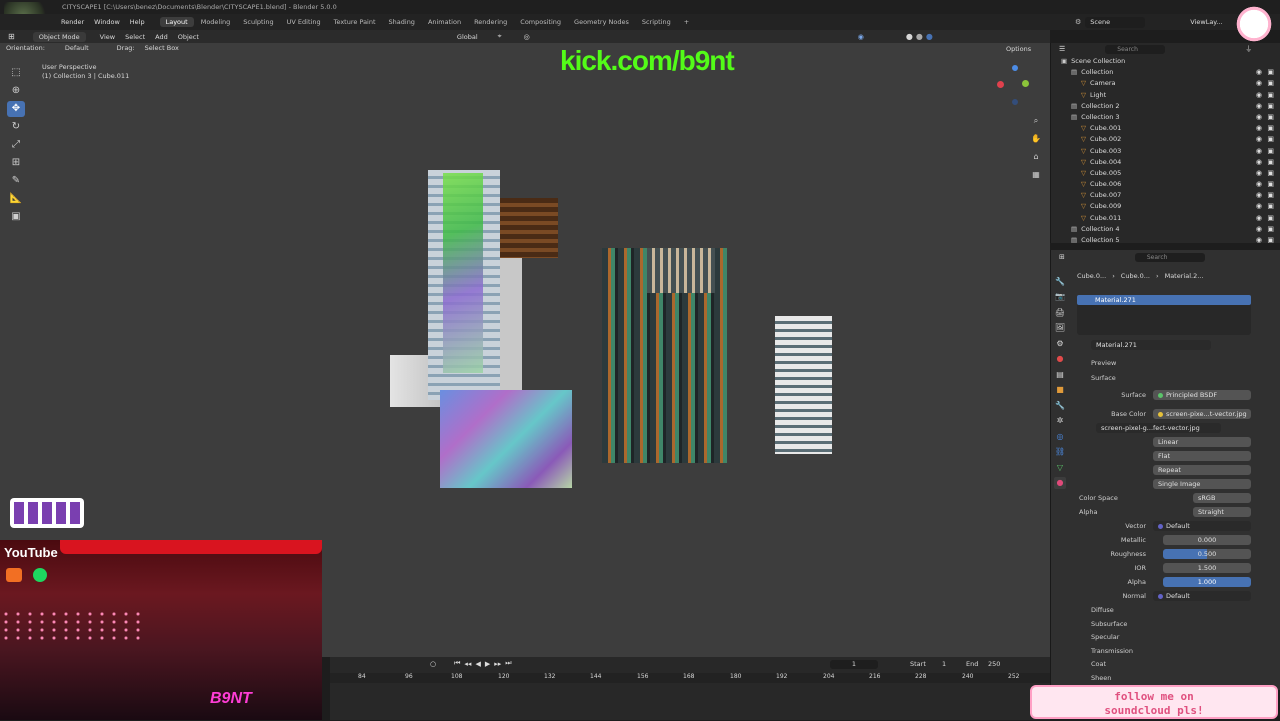  I want to click on axis-y-dot, so click(1025, 83).